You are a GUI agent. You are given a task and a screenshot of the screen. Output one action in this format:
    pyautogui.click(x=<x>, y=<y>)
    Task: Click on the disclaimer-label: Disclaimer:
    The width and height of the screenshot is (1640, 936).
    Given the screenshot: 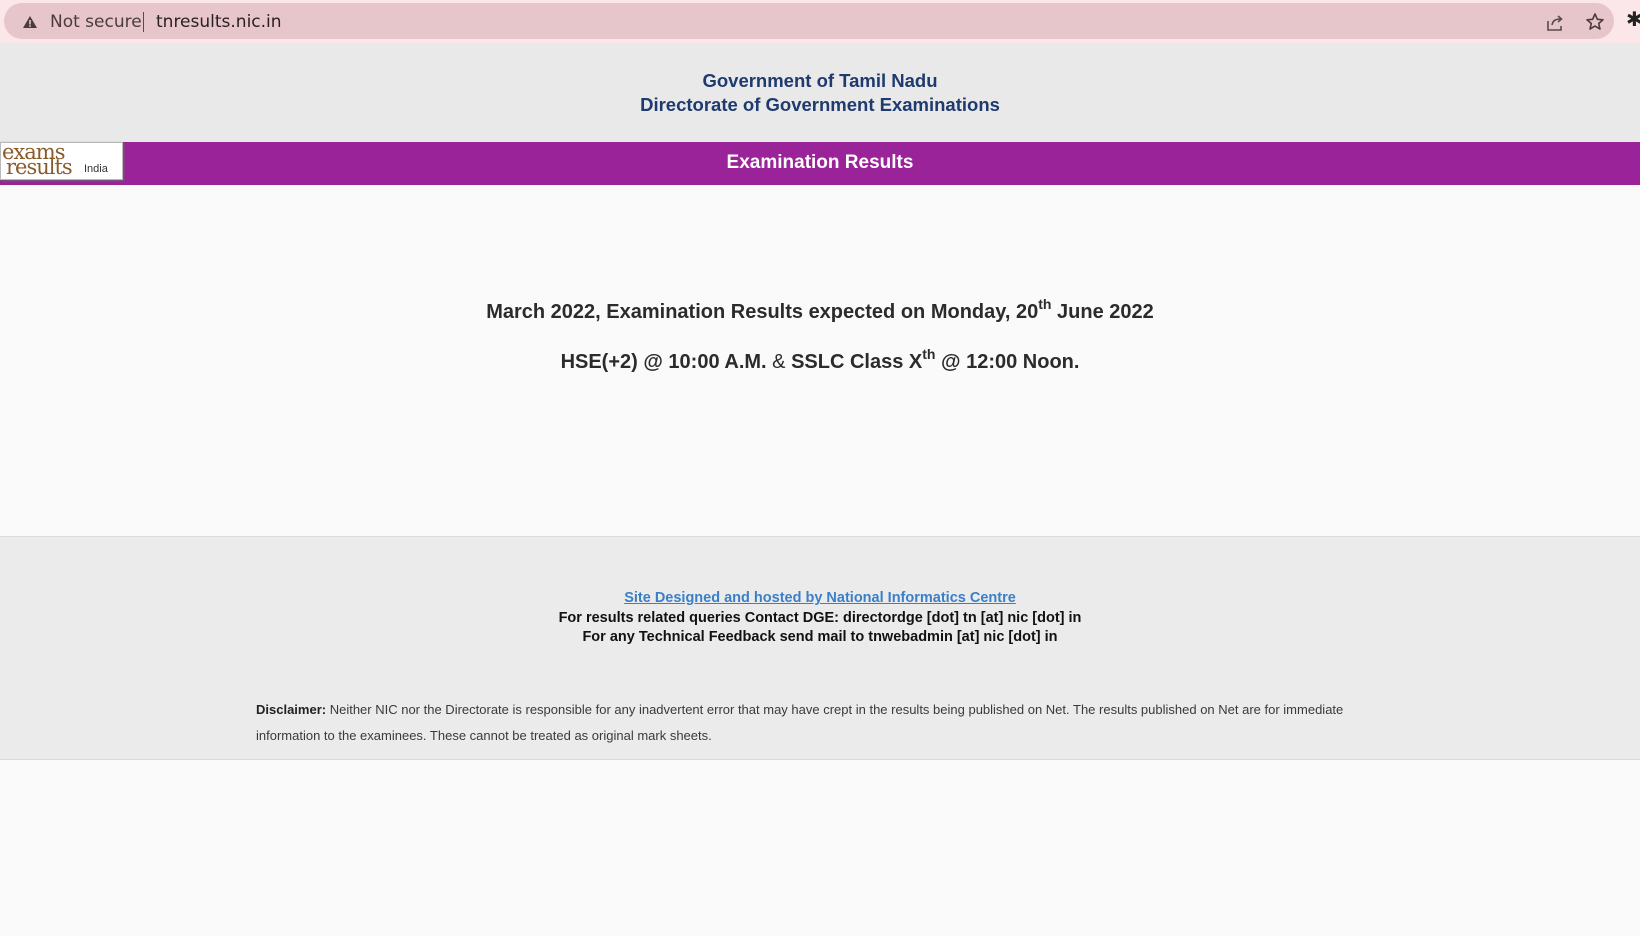 What is the action you would take?
    pyautogui.click(x=291, y=709)
    